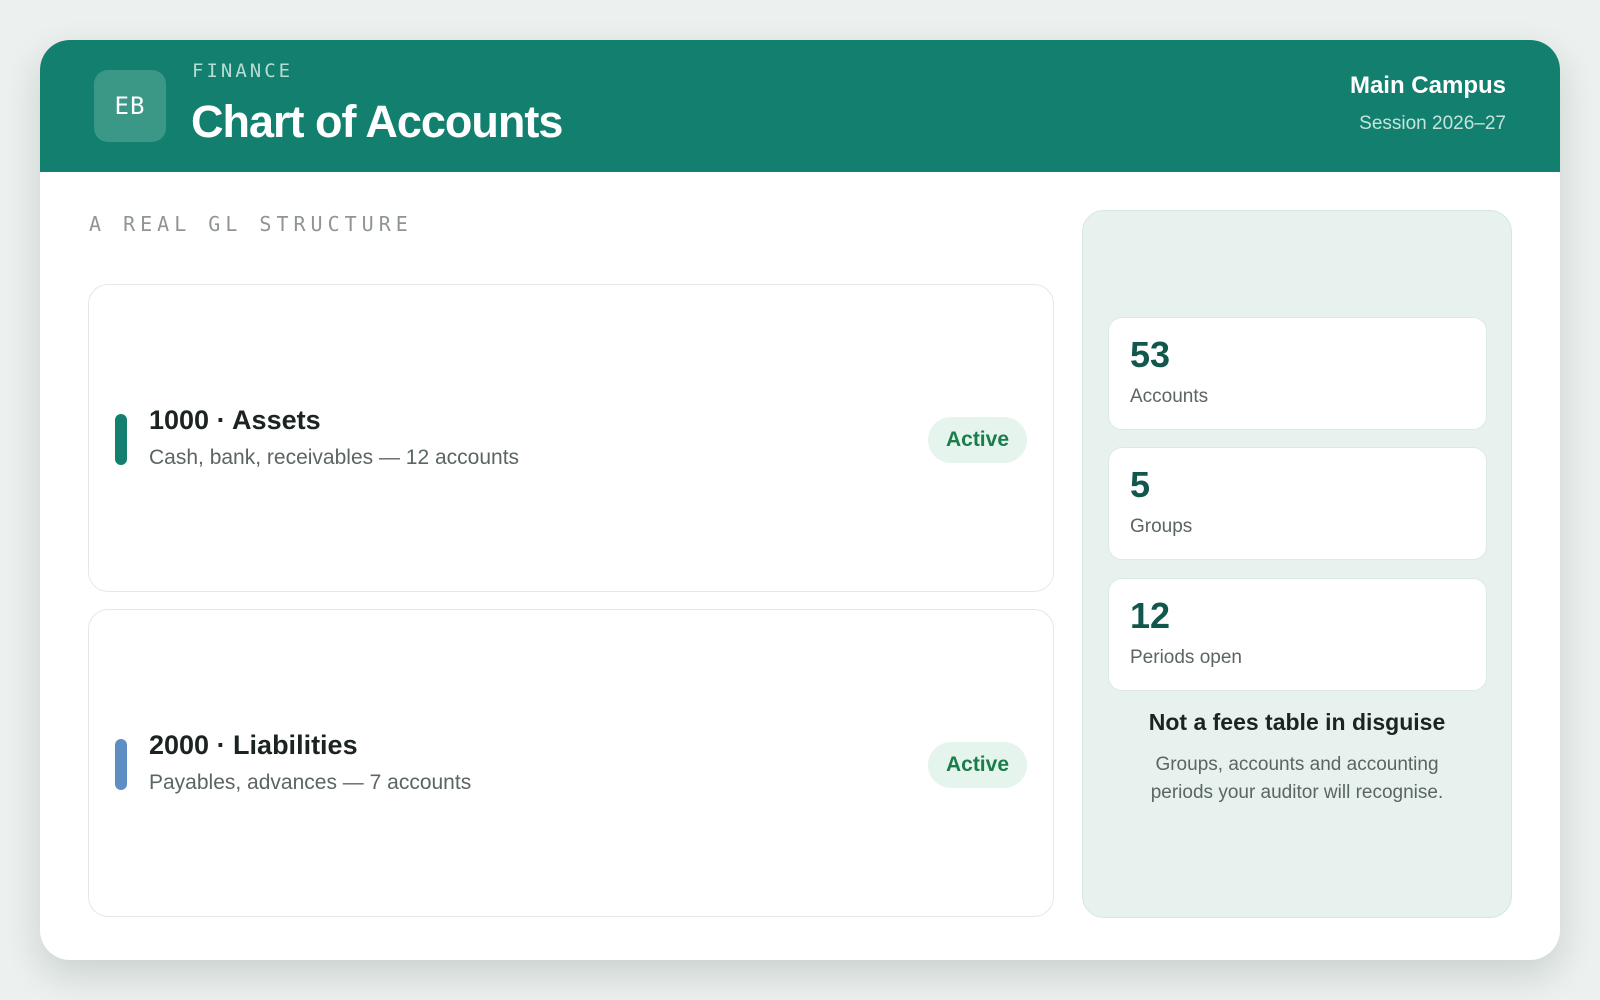 Image resolution: width=1600 pixels, height=1000 pixels. I want to click on panel-heading: Not a fees table in disguise, so click(1297, 722).